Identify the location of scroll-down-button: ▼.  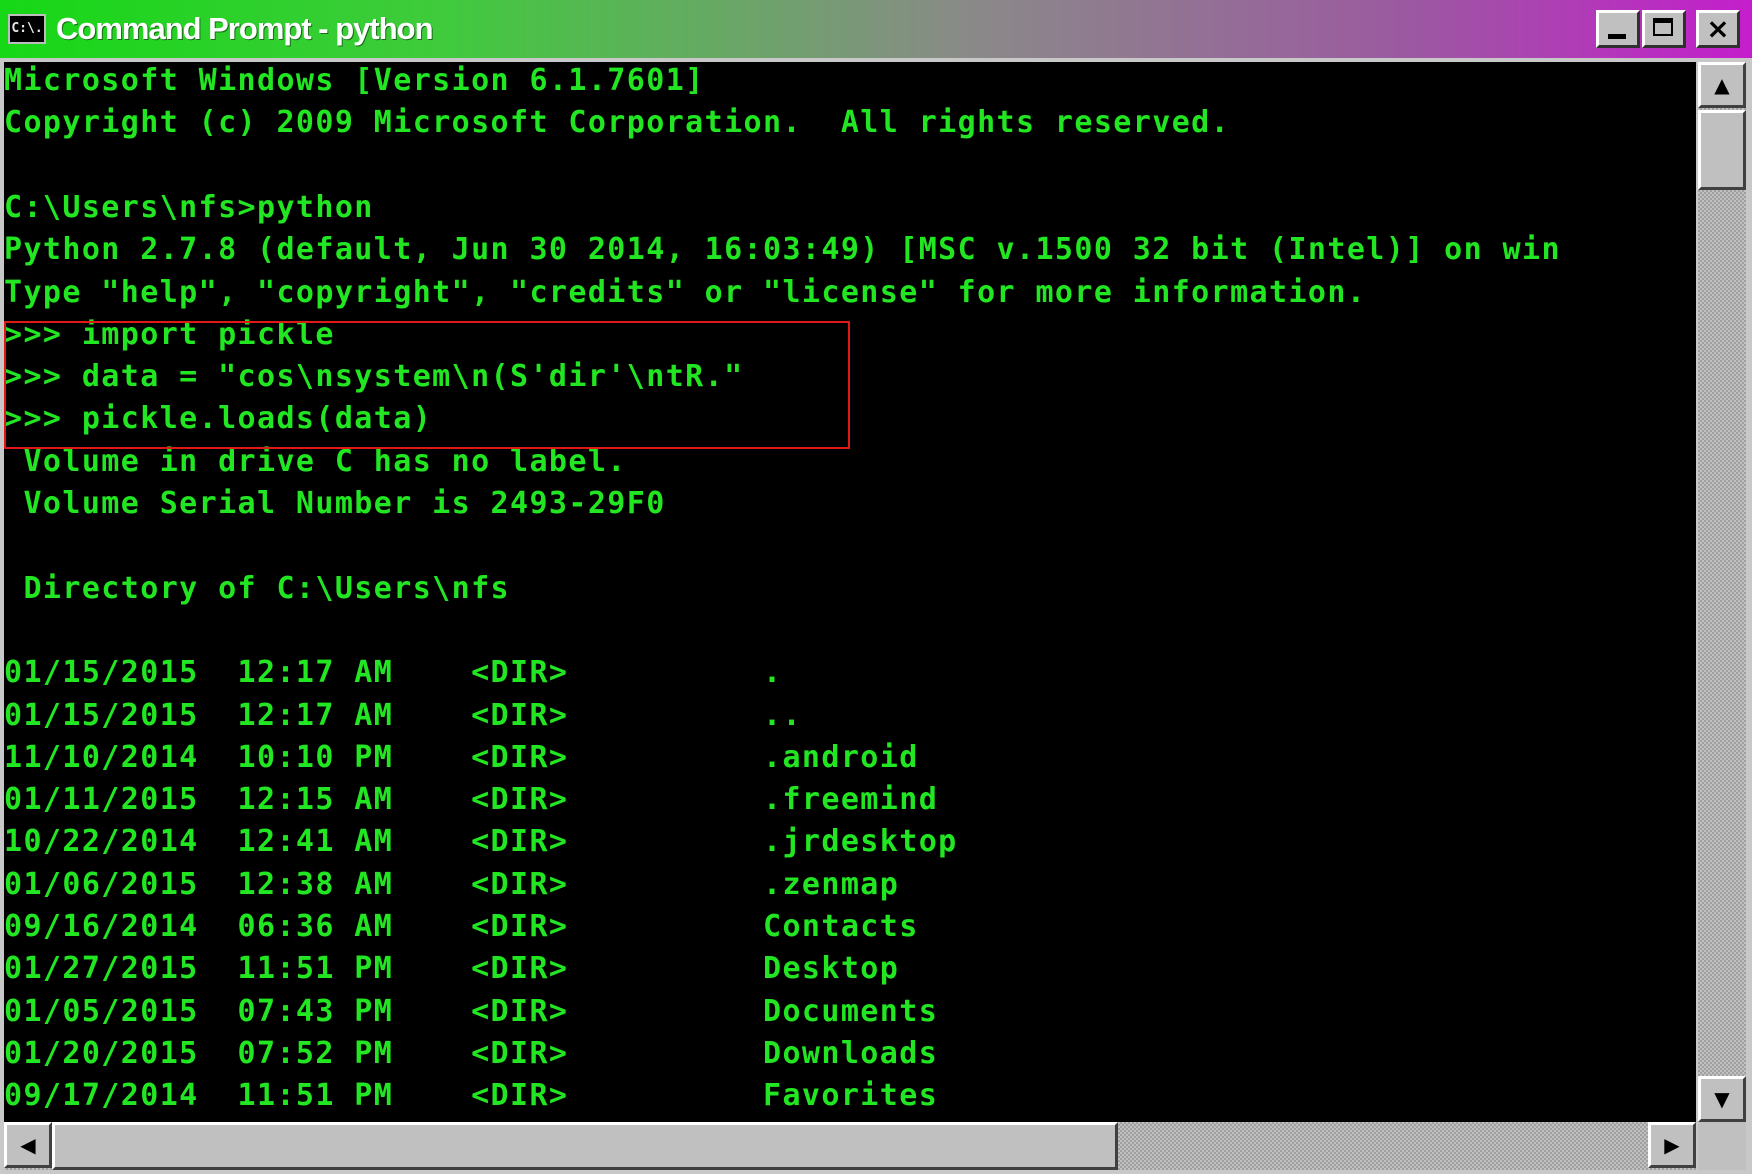
(1722, 1099).